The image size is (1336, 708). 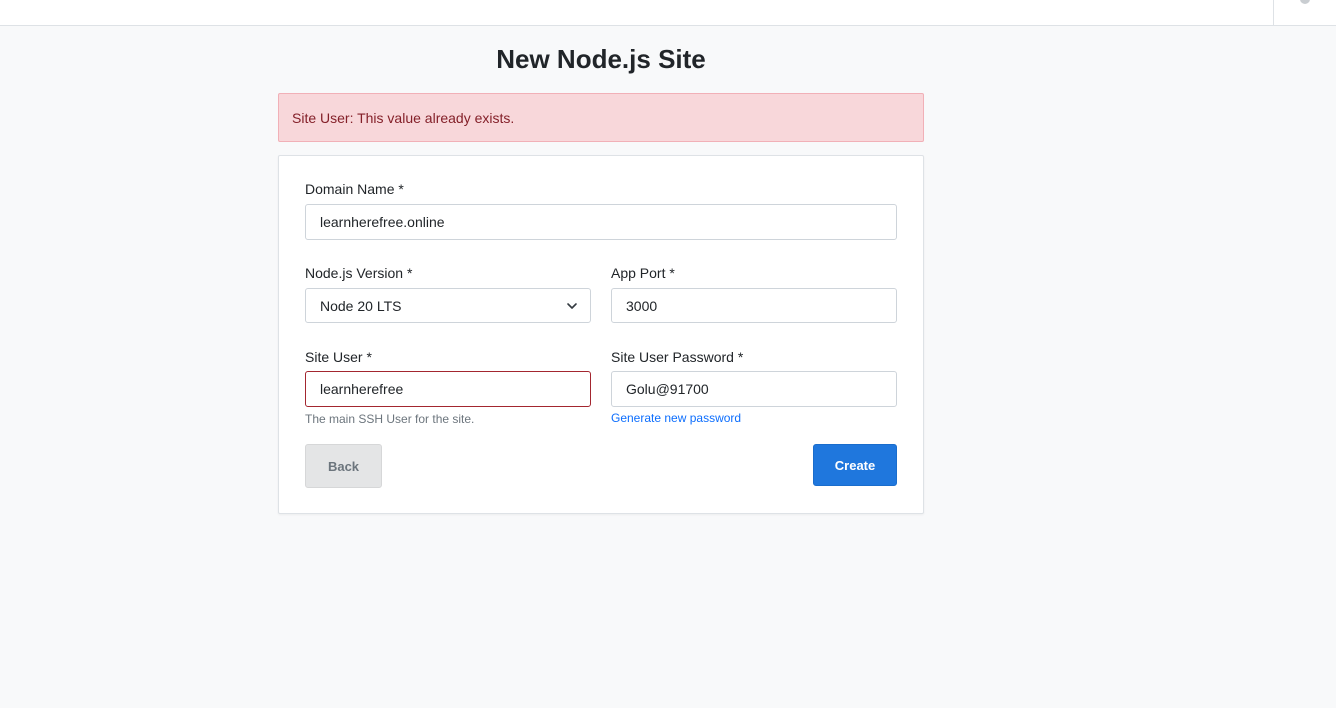 I want to click on error-alert: Site User: This value already exists., so click(x=601, y=117).